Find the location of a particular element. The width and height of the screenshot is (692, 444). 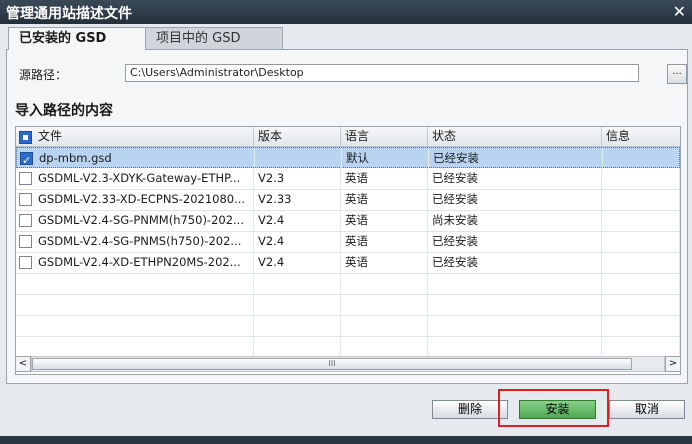

column-header-file: 文件 is located at coordinates (135, 136).